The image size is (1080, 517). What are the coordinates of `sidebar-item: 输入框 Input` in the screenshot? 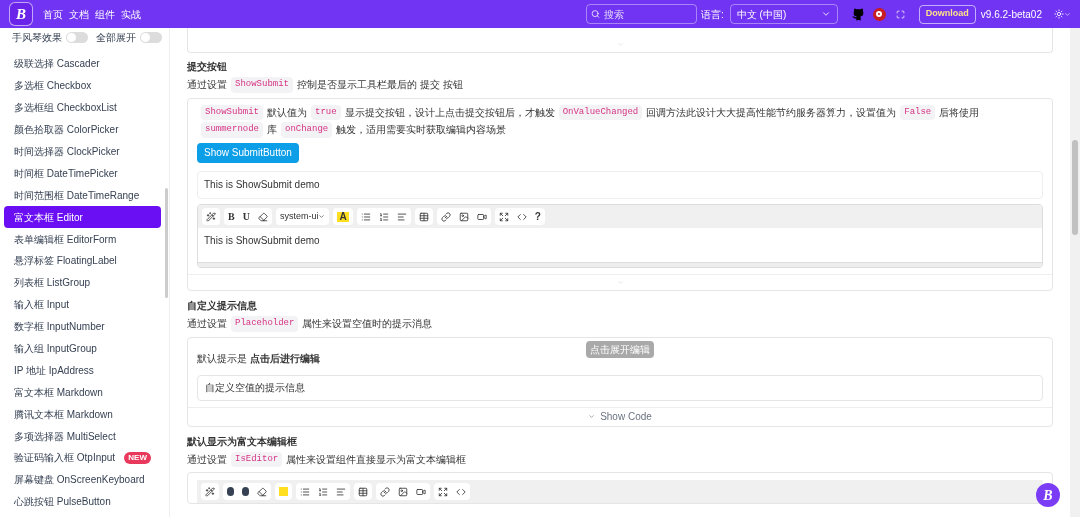 It's located at (82, 304).